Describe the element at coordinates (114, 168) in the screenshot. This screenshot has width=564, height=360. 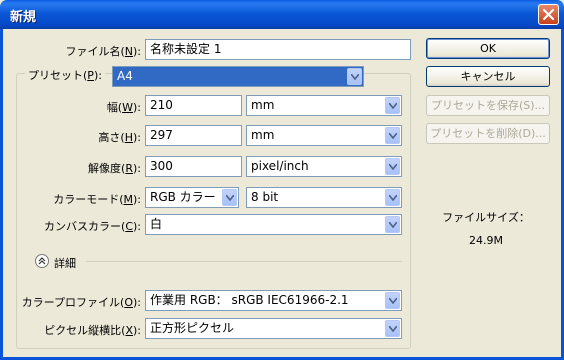
I see `resolution-label: 解像度(R):` at that location.